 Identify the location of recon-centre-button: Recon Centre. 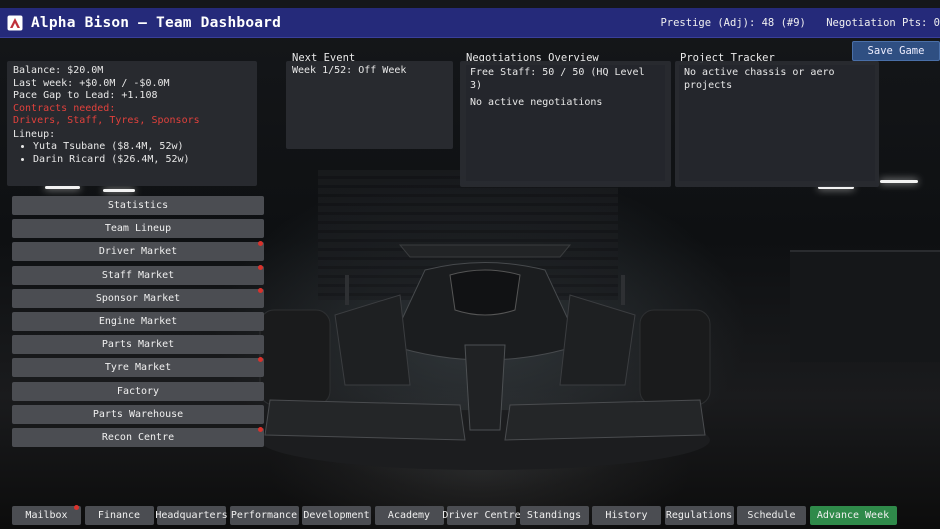
(138, 436).